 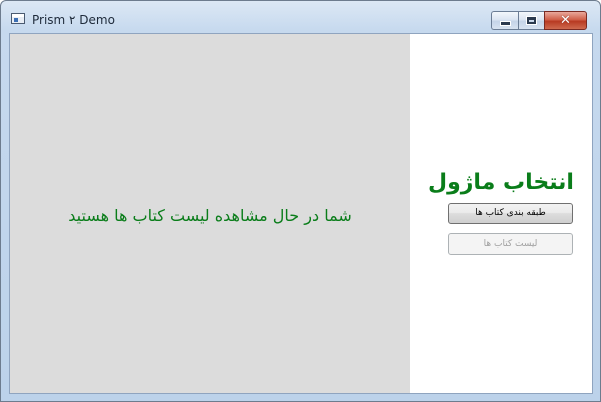 I want to click on maximize-button, so click(x=531, y=20).